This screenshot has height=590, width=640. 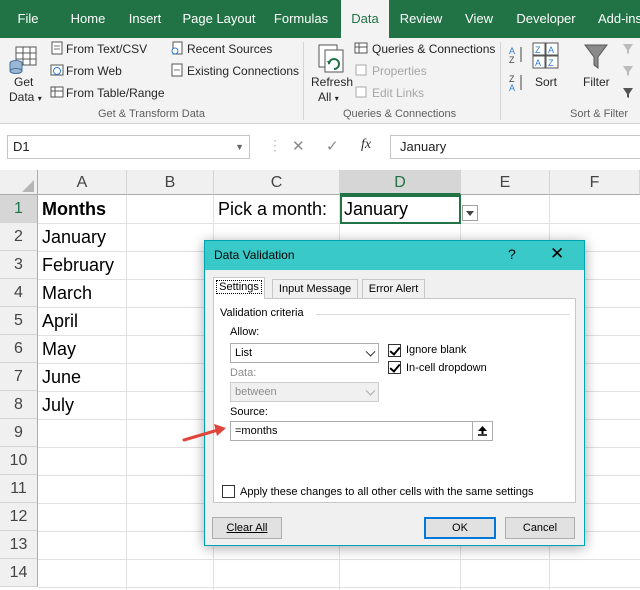 I want to click on tab-input-message: Input Message, so click(x=315, y=289).